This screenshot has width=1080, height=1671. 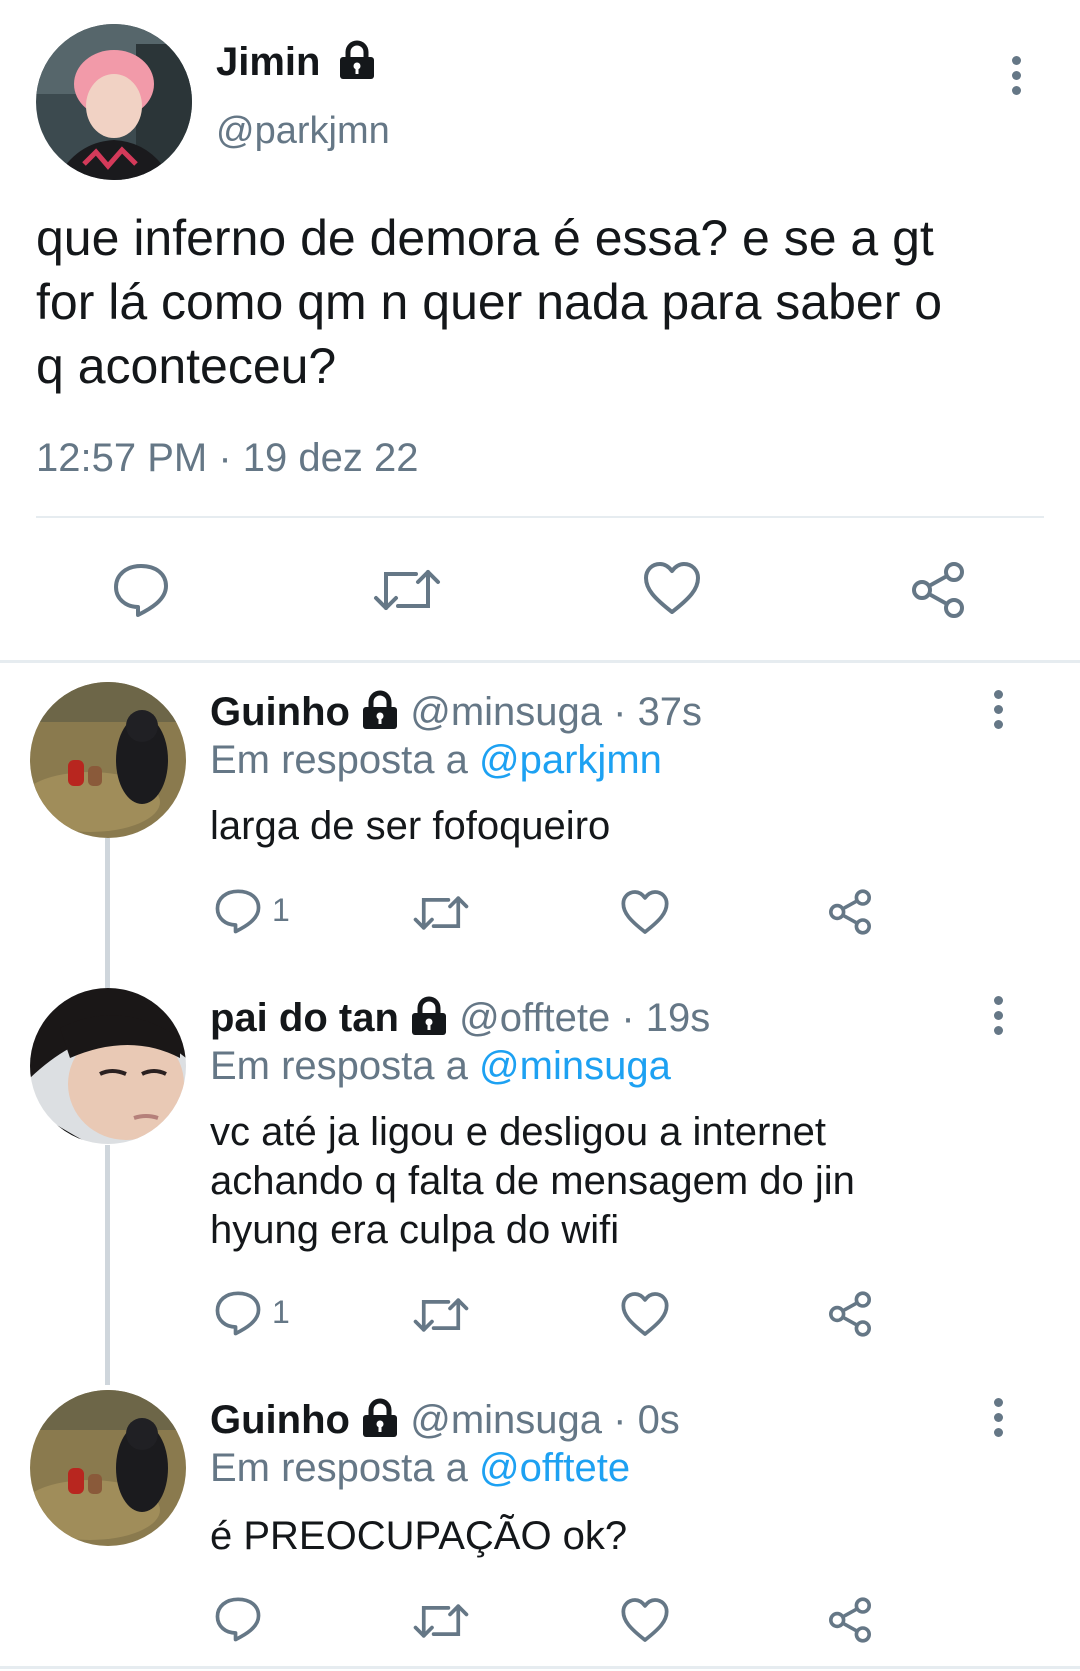 I want to click on author-handle: @parkjmn, so click(x=303, y=131).